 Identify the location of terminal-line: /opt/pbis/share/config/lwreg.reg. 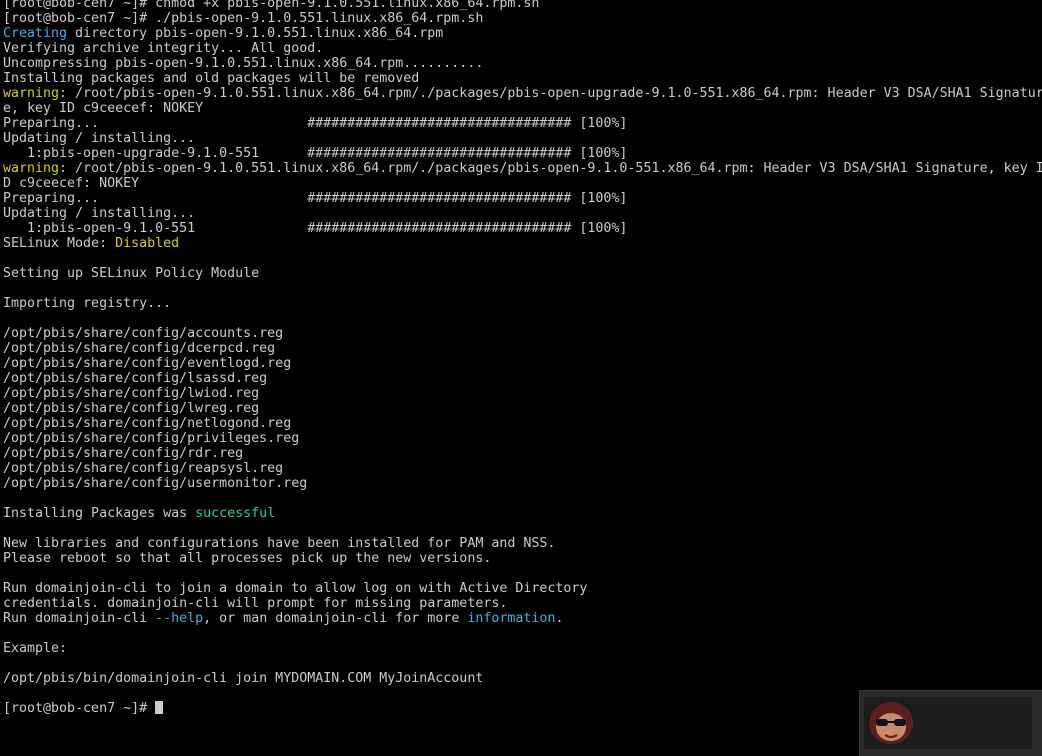
(522, 408).